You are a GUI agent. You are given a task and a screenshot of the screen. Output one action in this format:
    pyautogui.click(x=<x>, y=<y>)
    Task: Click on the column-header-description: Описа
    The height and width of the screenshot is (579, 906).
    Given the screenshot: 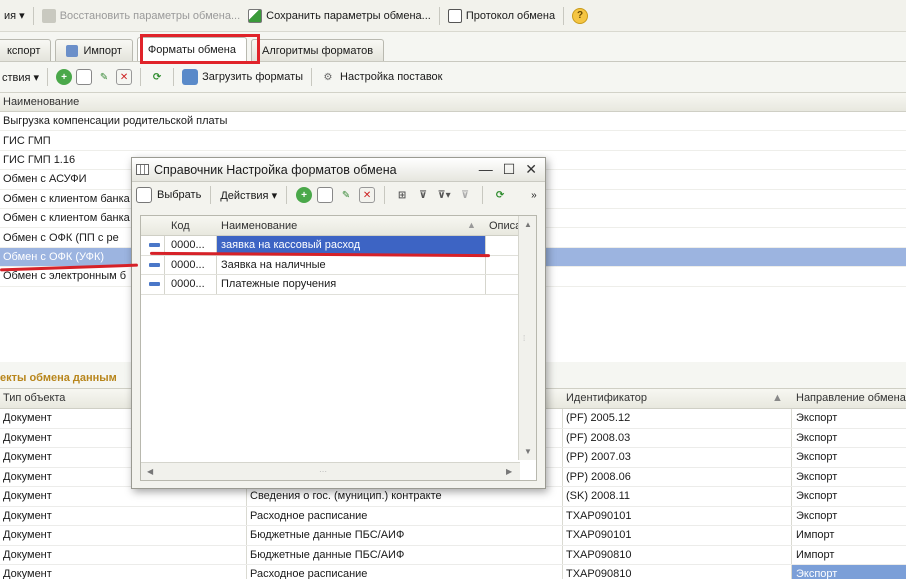 What is the action you would take?
    pyautogui.click(x=505, y=226)
    